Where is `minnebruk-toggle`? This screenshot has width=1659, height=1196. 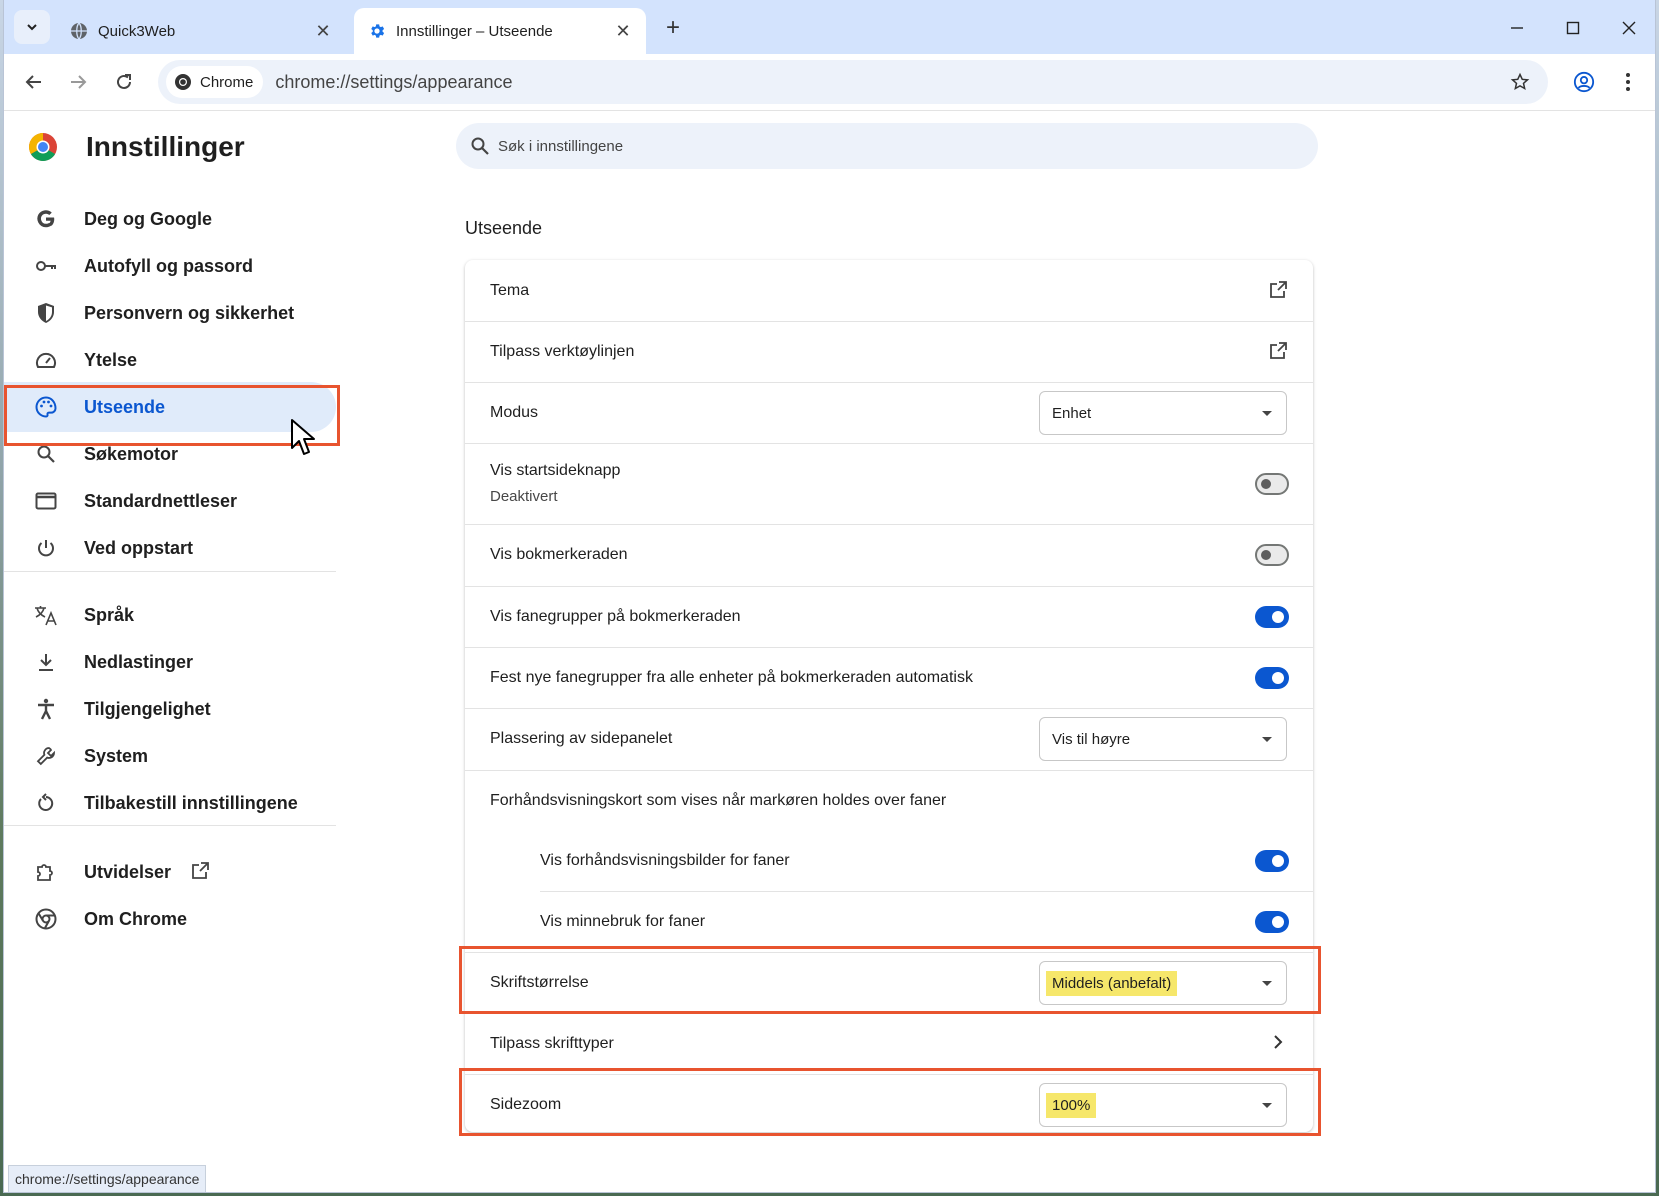 minnebruk-toggle is located at coordinates (1272, 922).